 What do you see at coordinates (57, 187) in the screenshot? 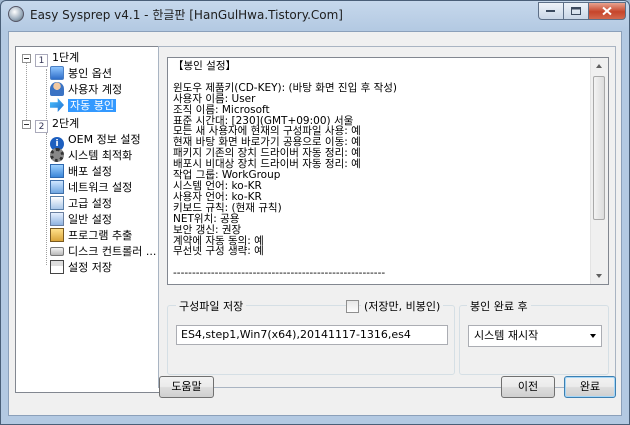
I see `network-icon` at bounding box center [57, 187].